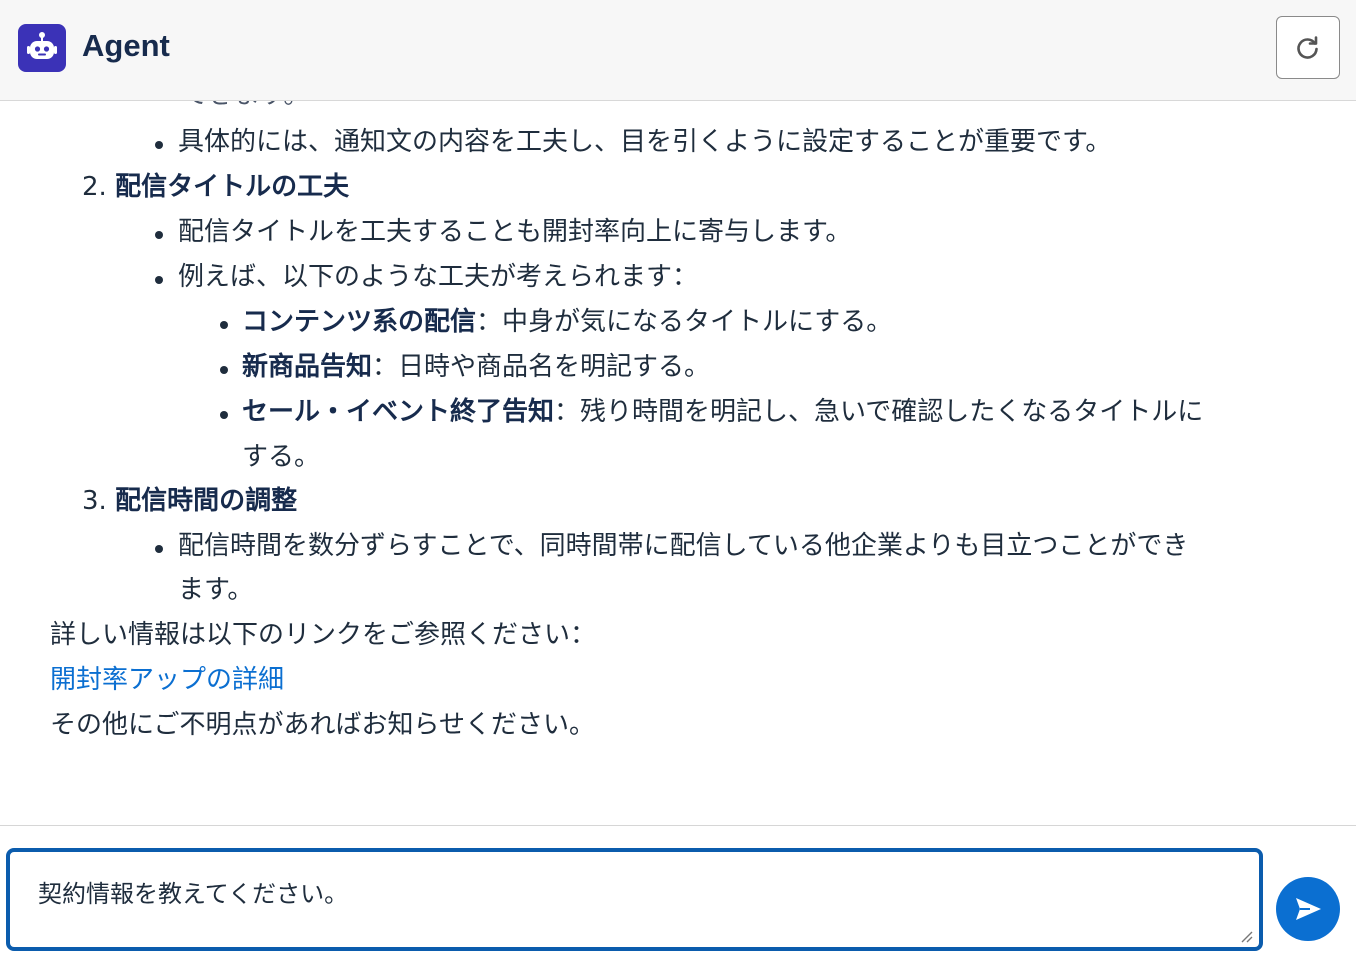 This screenshot has height=956, width=1356. Describe the element at coordinates (167, 680) in the screenshot. I see `details-link: 開封率アップの詳細` at that location.